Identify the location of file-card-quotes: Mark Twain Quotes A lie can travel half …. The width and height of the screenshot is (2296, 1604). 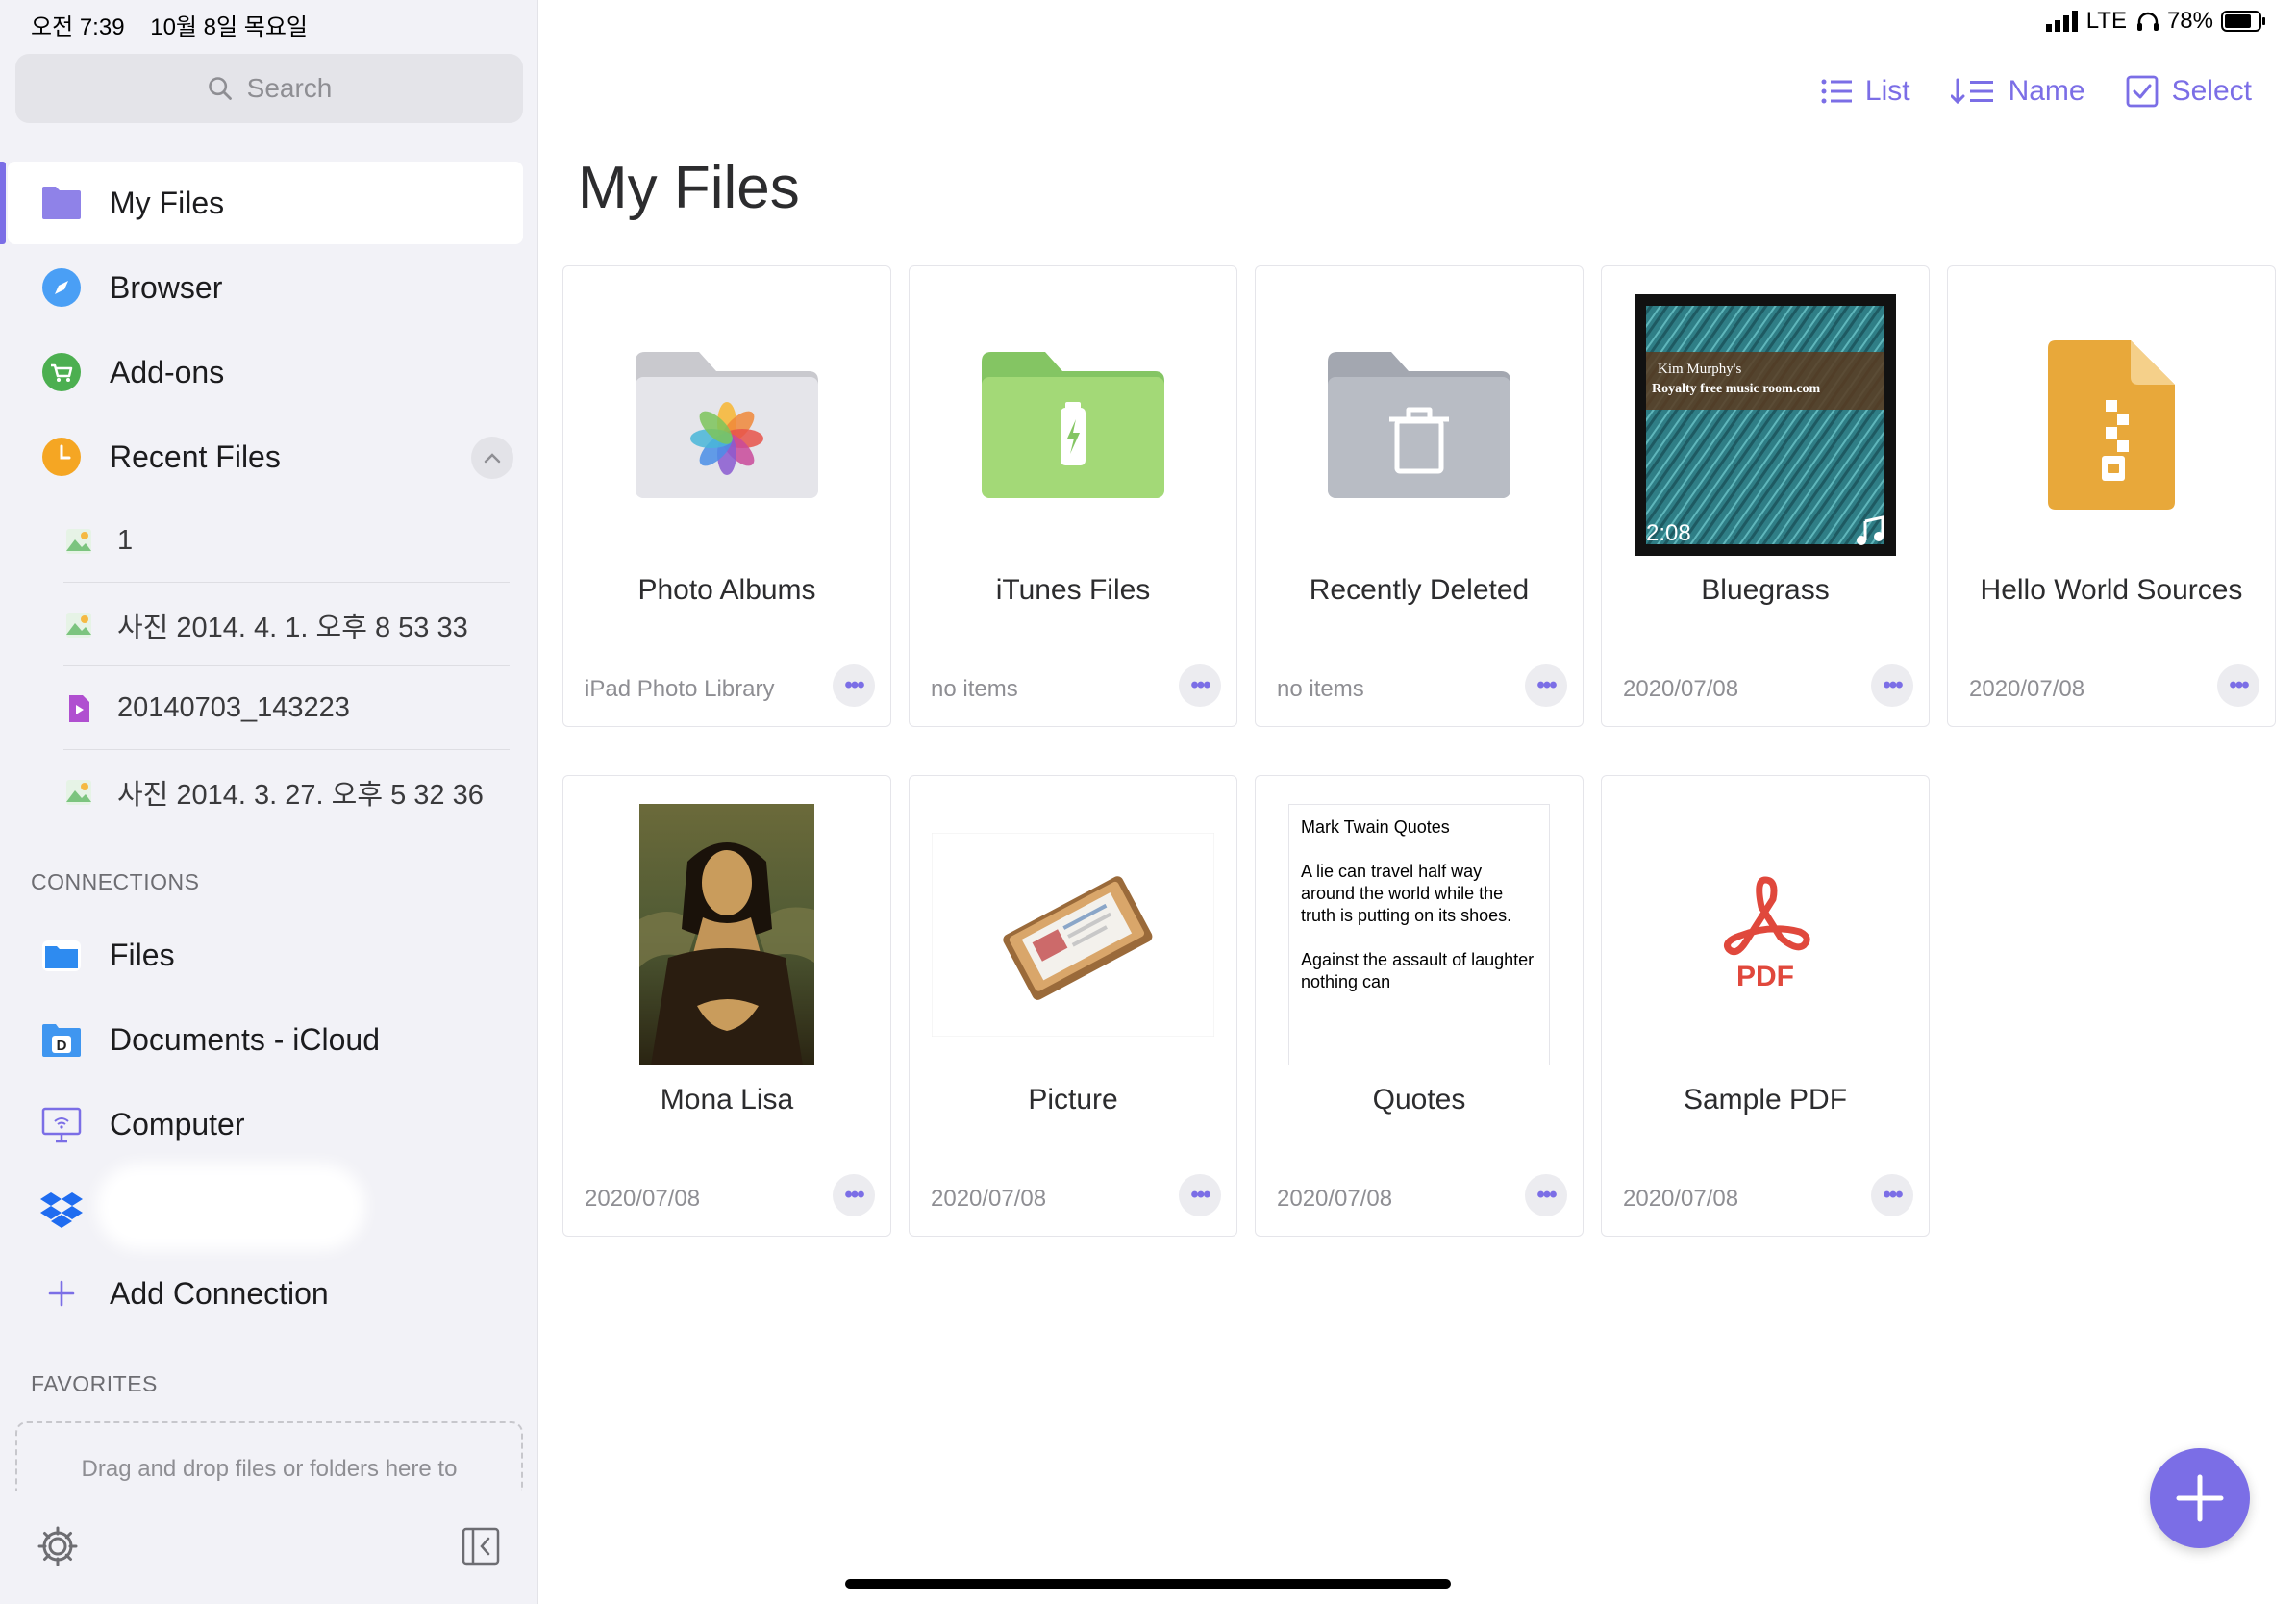
(1419, 1006).